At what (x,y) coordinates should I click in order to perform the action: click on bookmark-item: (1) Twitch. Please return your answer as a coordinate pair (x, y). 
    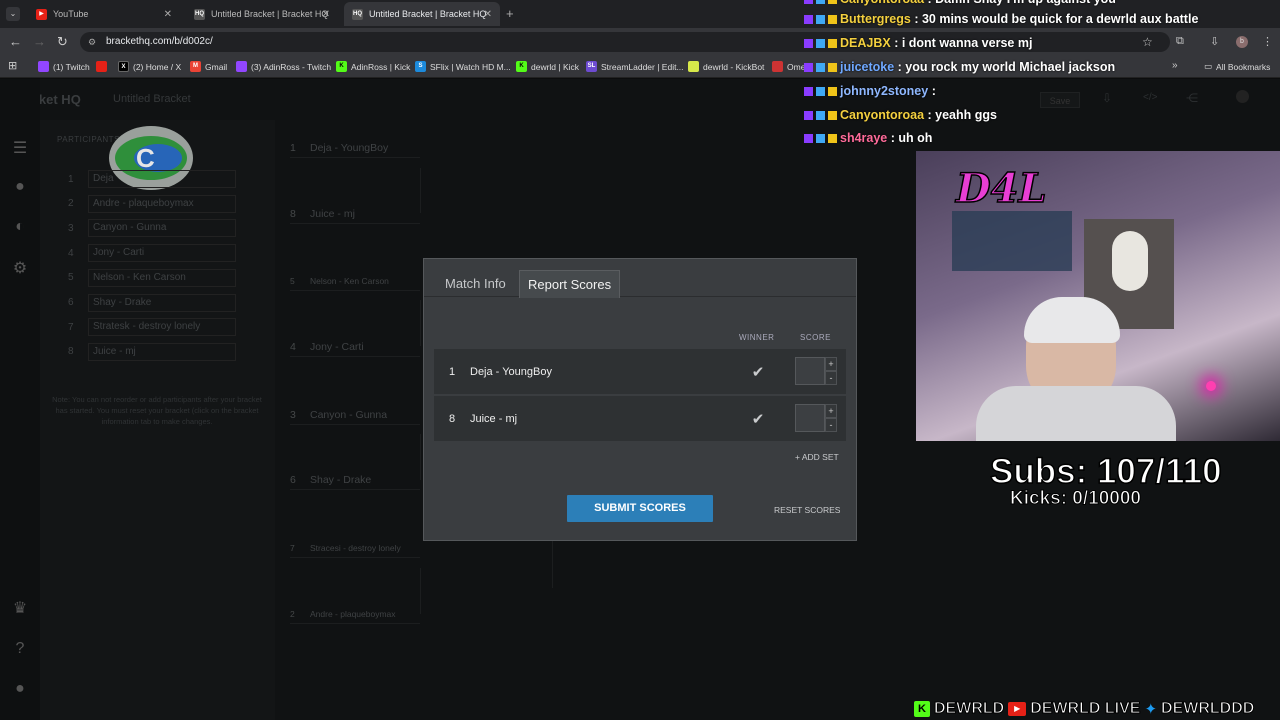
    Looking at the image, I should click on (64, 66).